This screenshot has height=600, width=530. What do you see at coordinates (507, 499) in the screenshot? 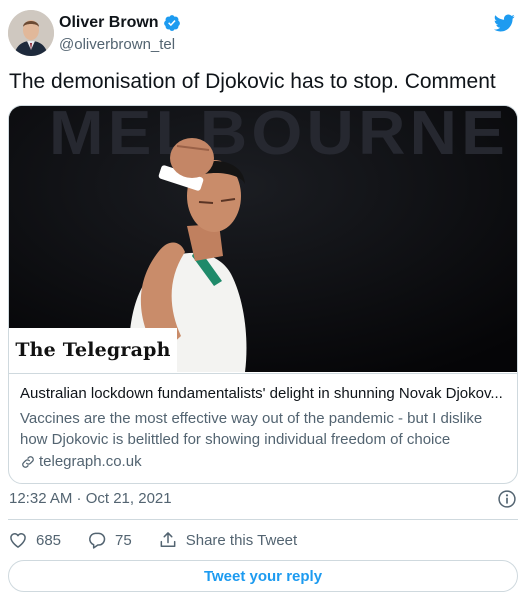
I see `info-icon` at bounding box center [507, 499].